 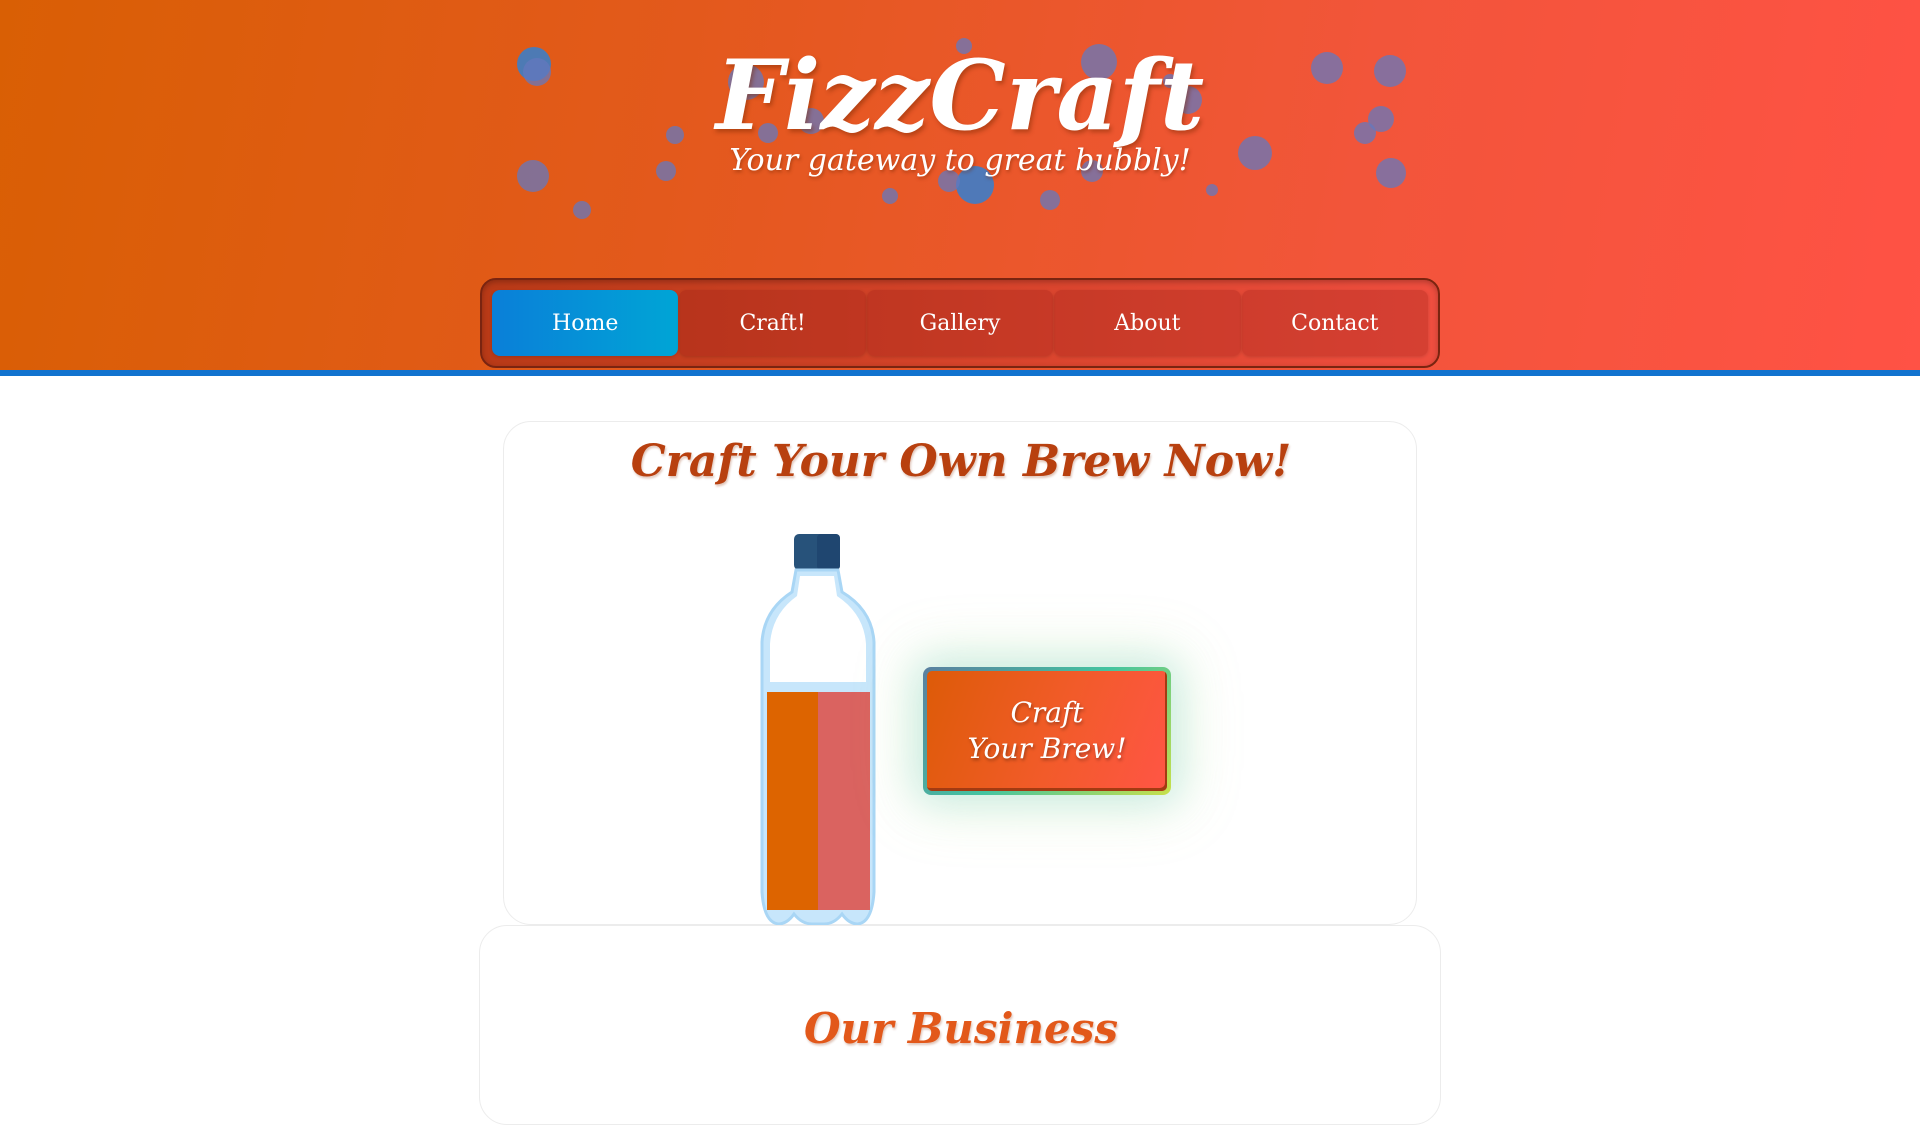 What do you see at coordinates (828, 552) in the screenshot?
I see `bottle-cap-shade` at bounding box center [828, 552].